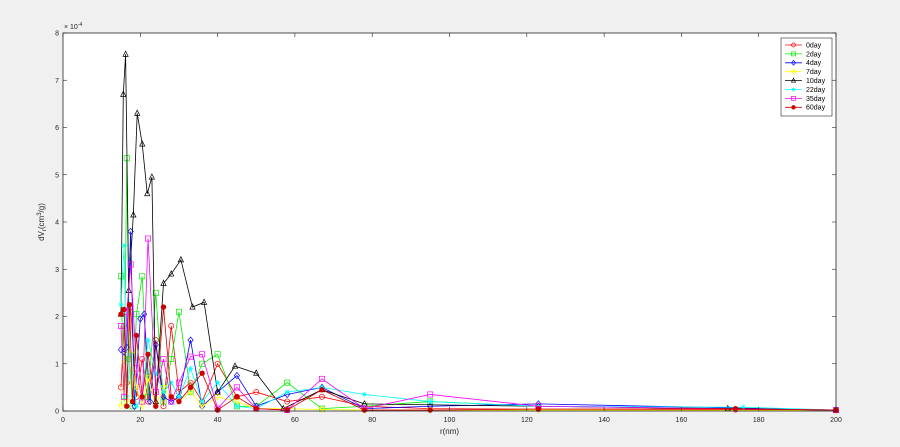  Describe the element at coordinates (42, 222) in the screenshot. I see `y-axis-label: dVr(cm3/g)` at that location.